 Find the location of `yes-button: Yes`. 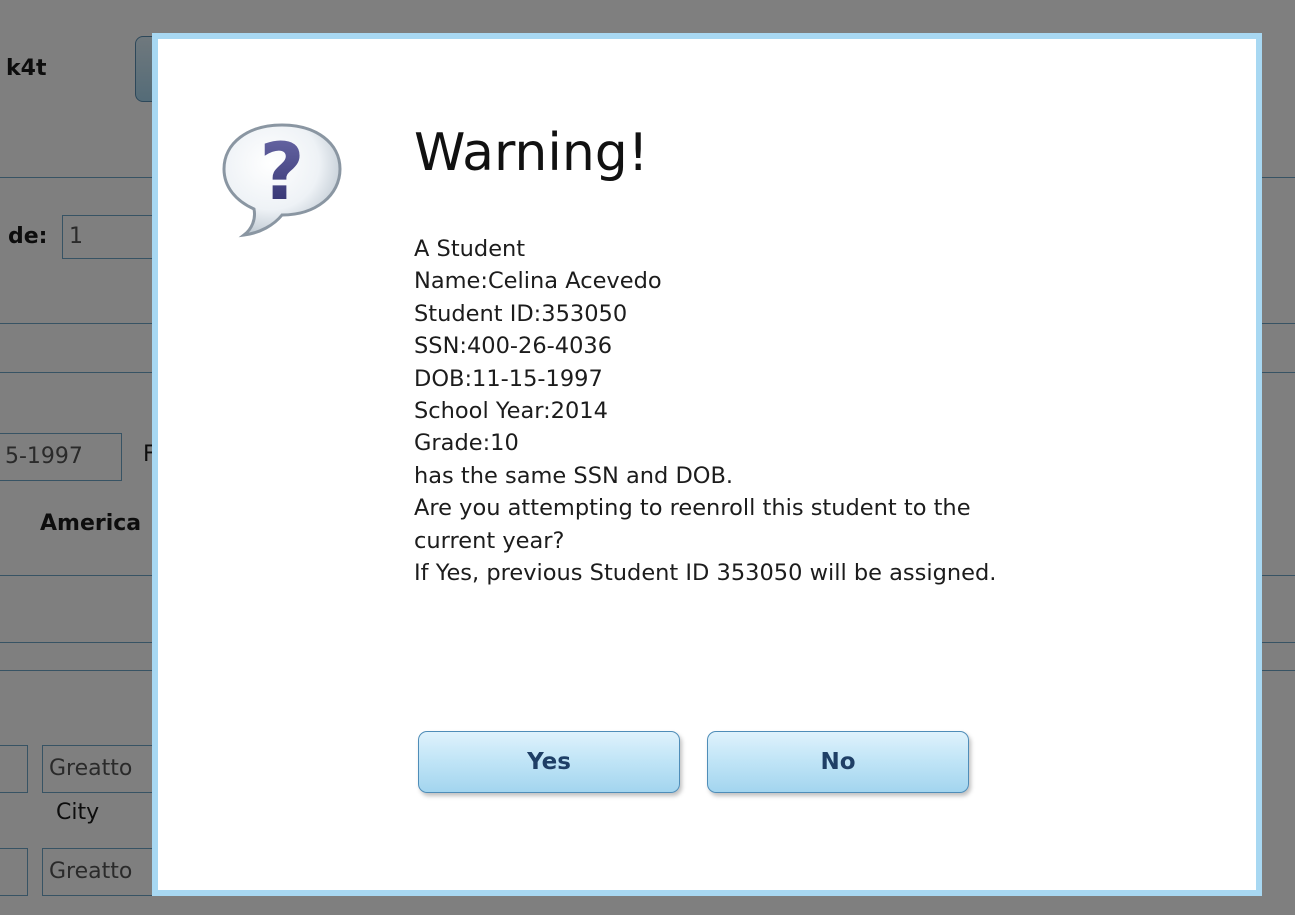

yes-button: Yes is located at coordinates (549, 762).